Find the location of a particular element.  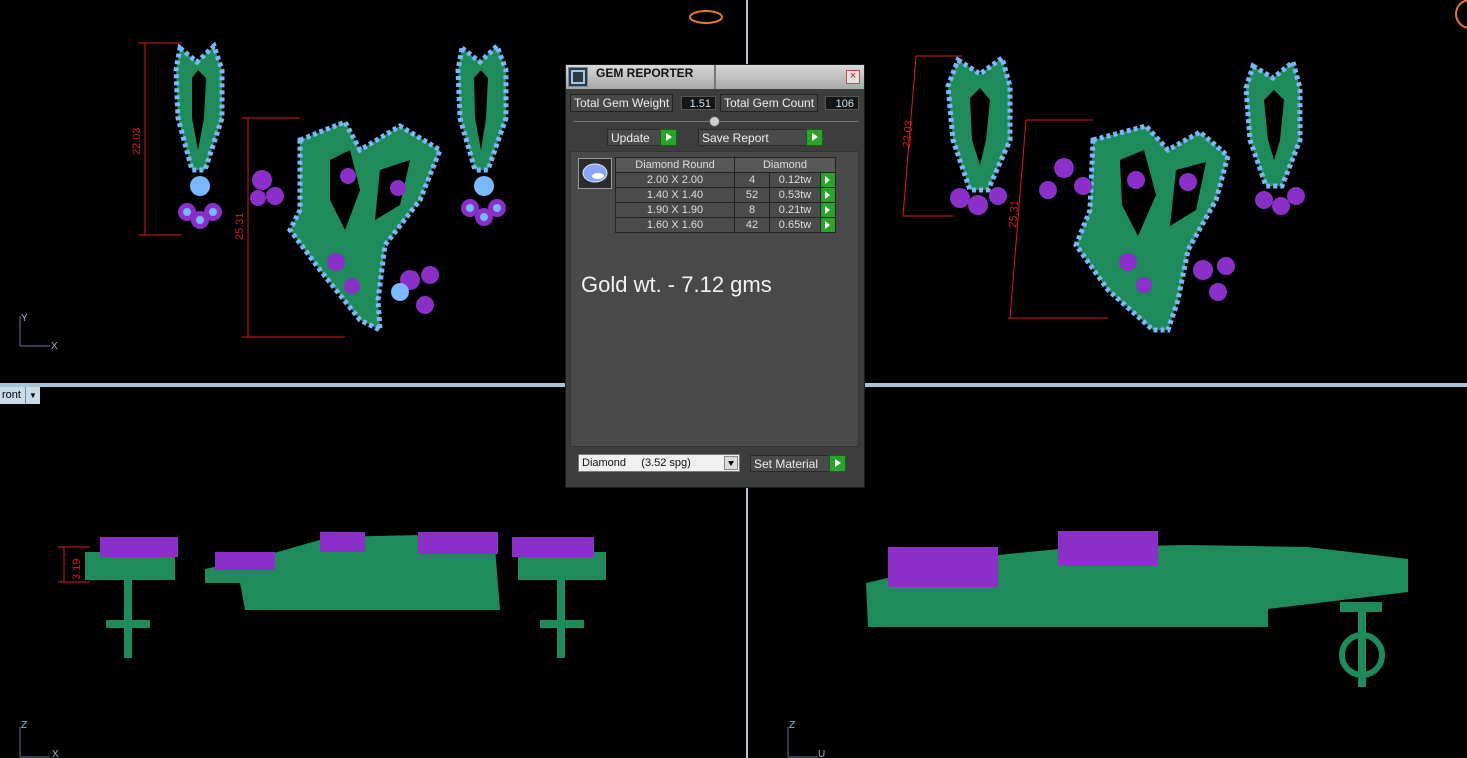

chevron-down-icon is located at coordinates (731, 463).